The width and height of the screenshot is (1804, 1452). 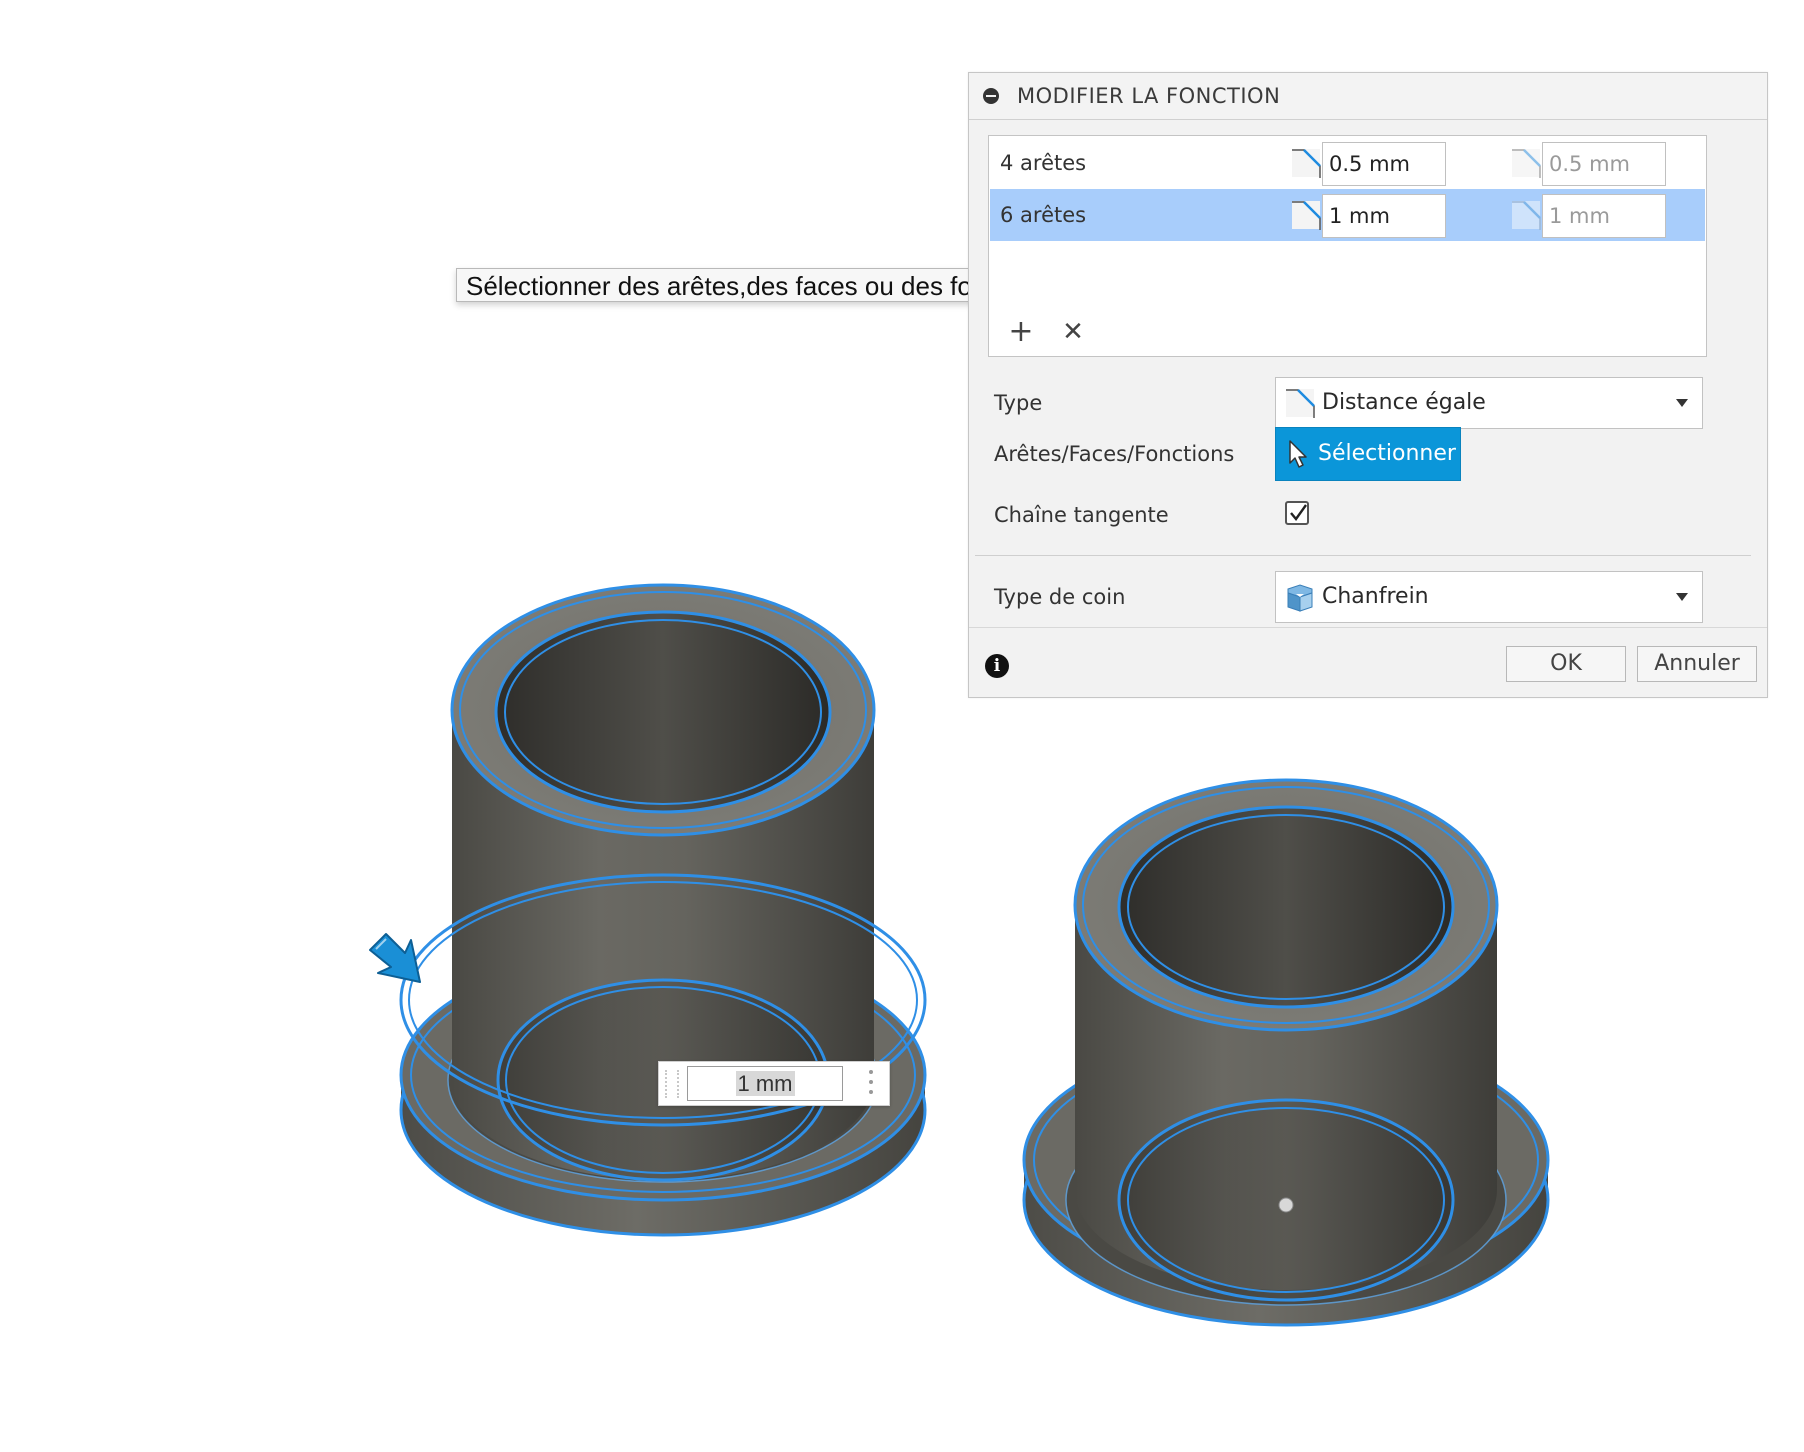 I want to click on edges-label: Arêtes/Faces/Fonctions, so click(x=1114, y=454).